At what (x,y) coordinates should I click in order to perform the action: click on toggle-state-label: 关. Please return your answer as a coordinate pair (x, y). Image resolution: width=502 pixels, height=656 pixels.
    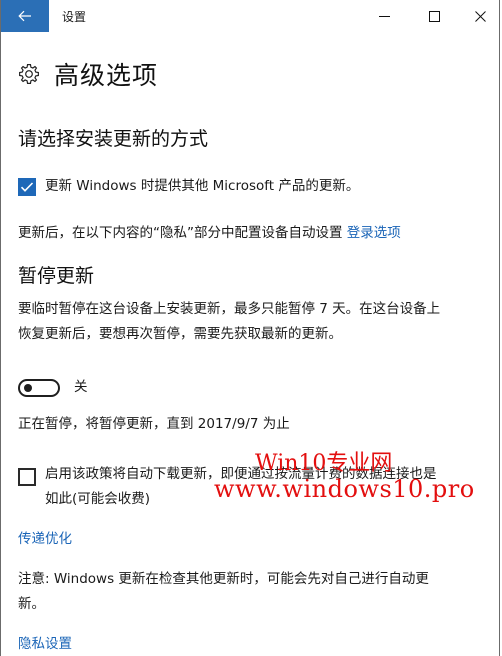
    Looking at the image, I should click on (81, 387).